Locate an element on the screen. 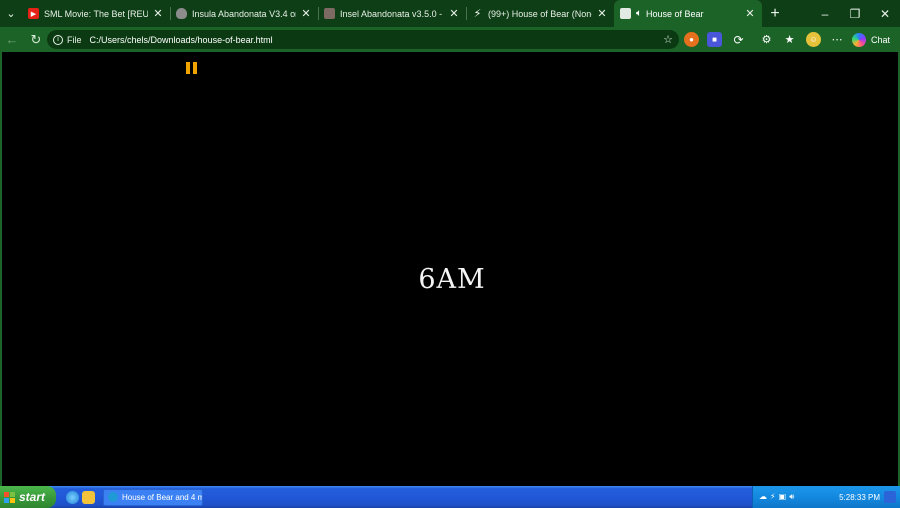 The image size is (900, 508). close-window-button: ✕ is located at coordinates (885, 13).